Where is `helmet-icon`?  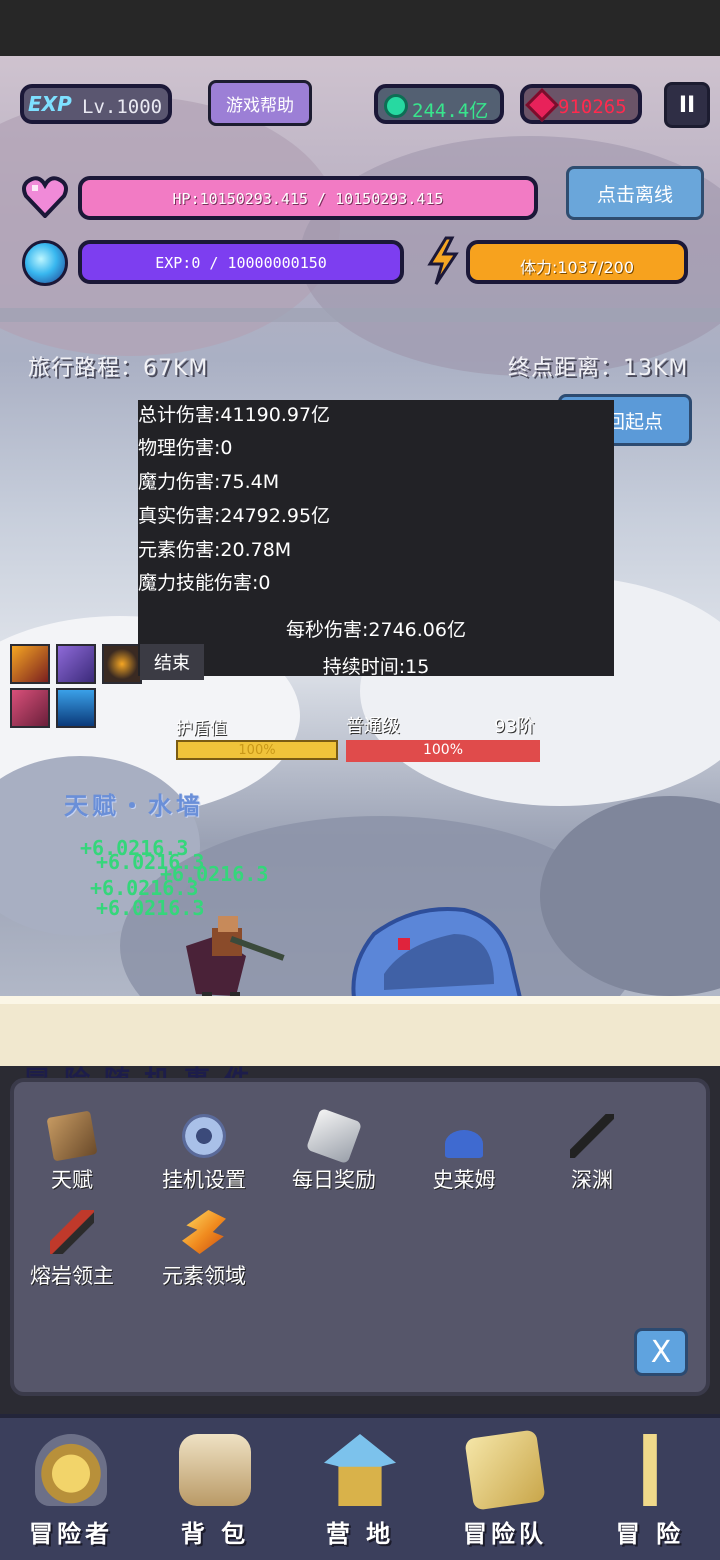 helmet-icon is located at coordinates (71, 1470).